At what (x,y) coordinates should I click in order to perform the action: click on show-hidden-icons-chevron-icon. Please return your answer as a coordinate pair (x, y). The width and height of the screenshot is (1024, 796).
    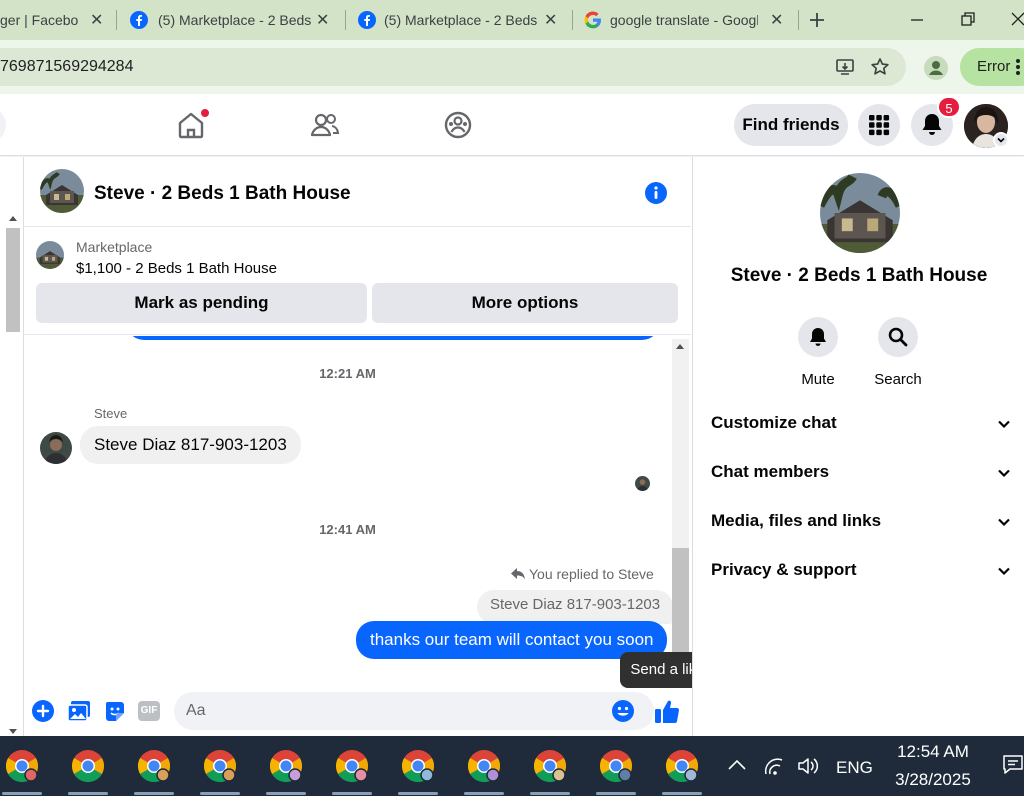
    Looking at the image, I should click on (737, 765).